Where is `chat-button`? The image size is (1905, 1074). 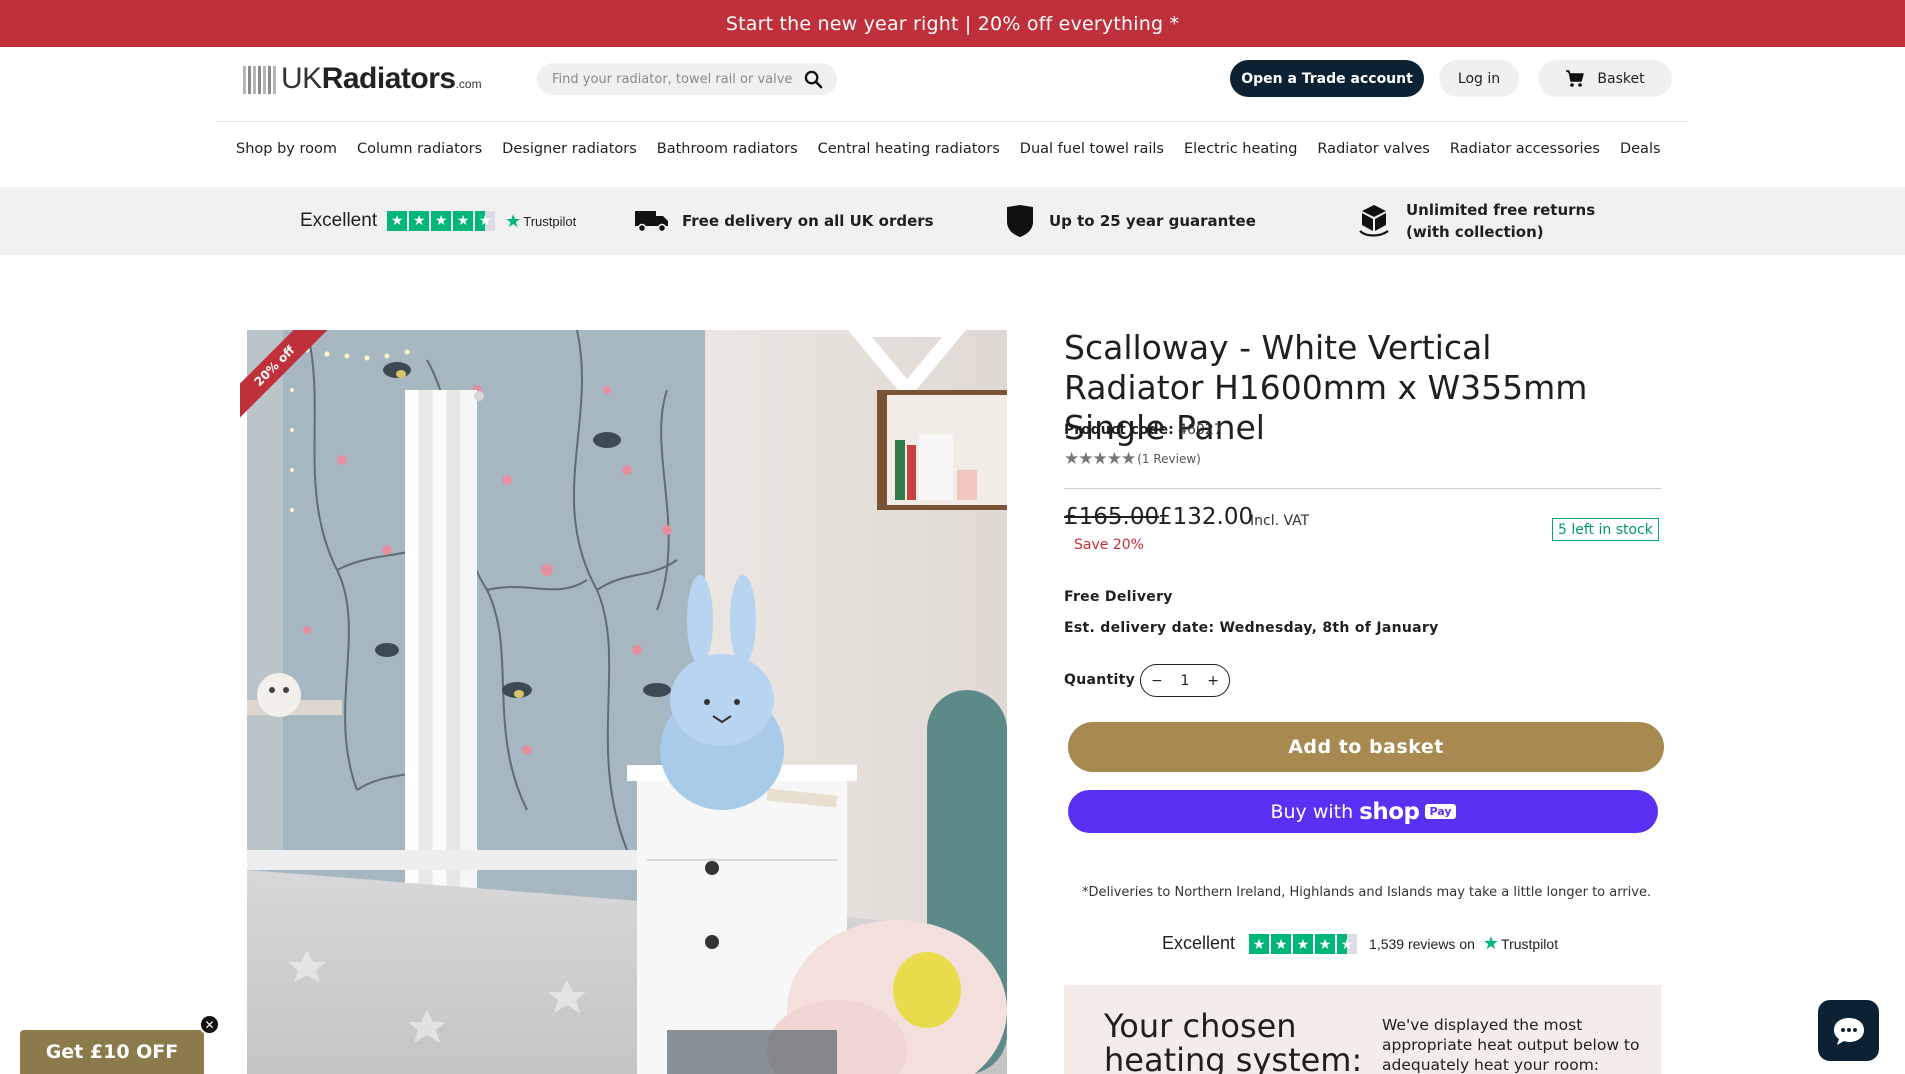
chat-button is located at coordinates (1848, 1030).